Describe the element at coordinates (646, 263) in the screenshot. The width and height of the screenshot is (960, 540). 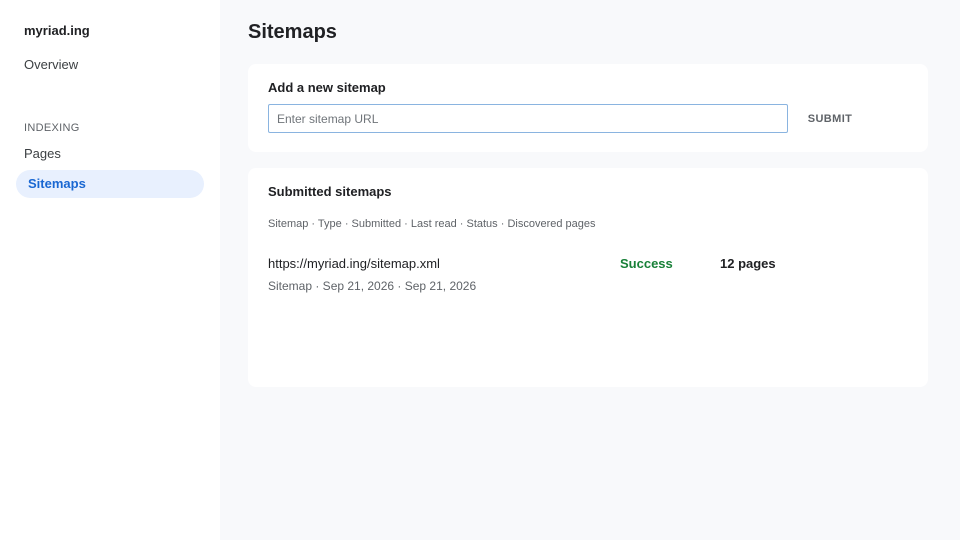
I see `status-badge: Success` at that location.